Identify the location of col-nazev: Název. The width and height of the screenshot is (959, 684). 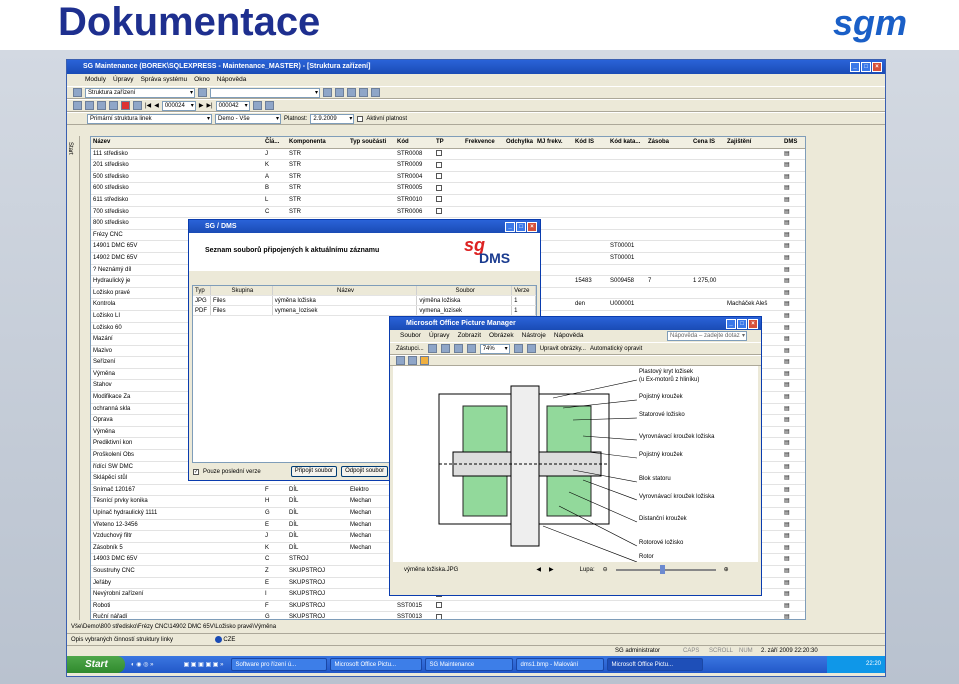
(177, 142).